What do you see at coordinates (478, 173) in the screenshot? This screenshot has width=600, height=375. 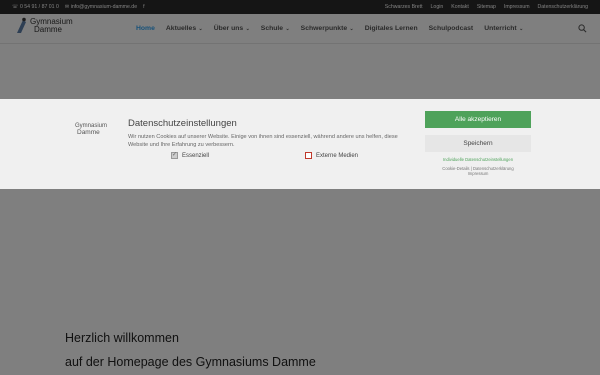 I see `imprint-link: Impressum` at bounding box center [478, 173].